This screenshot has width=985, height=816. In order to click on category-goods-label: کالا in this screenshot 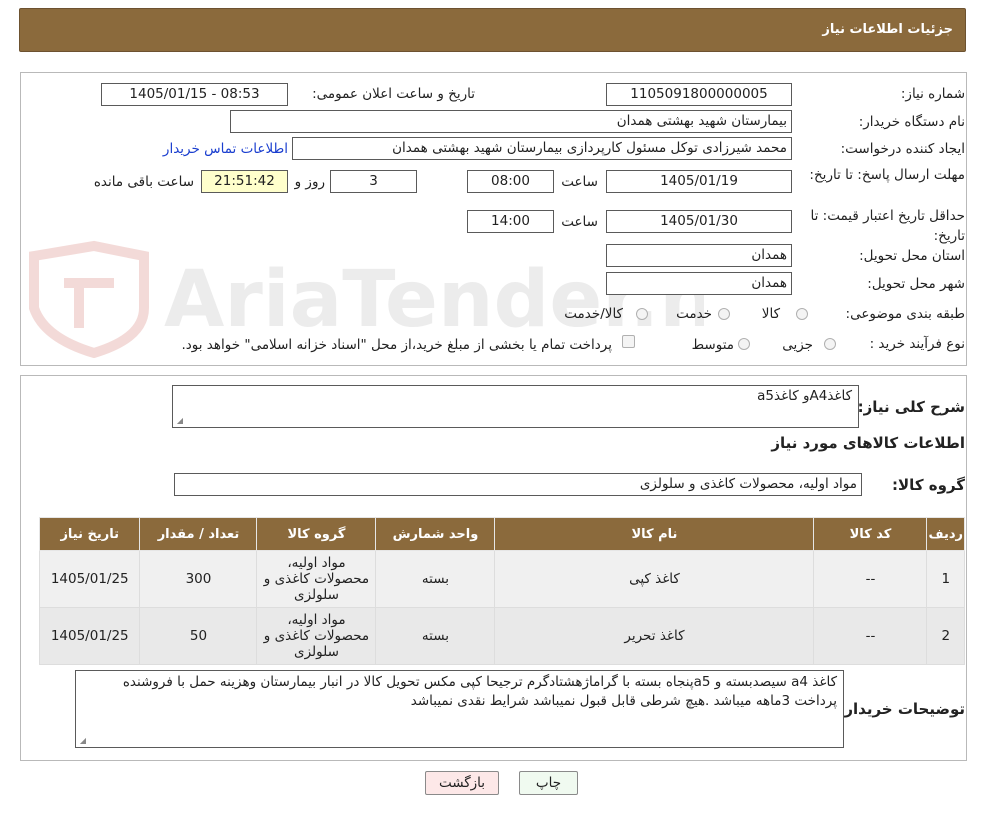, I will do `click(770, 314)`.